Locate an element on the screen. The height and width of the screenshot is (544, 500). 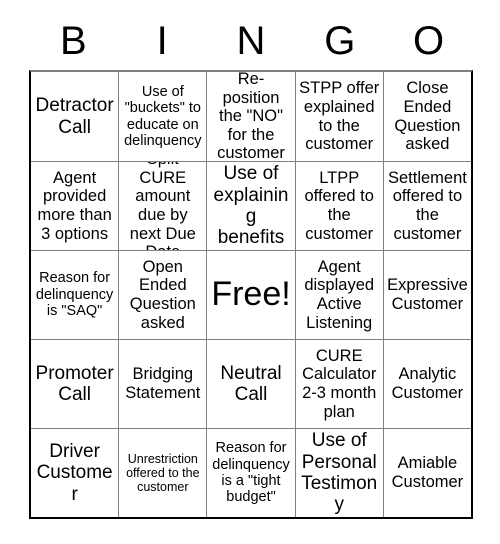
bingo-cell-label: Analytic Customer is located at coordinates (427, 383).